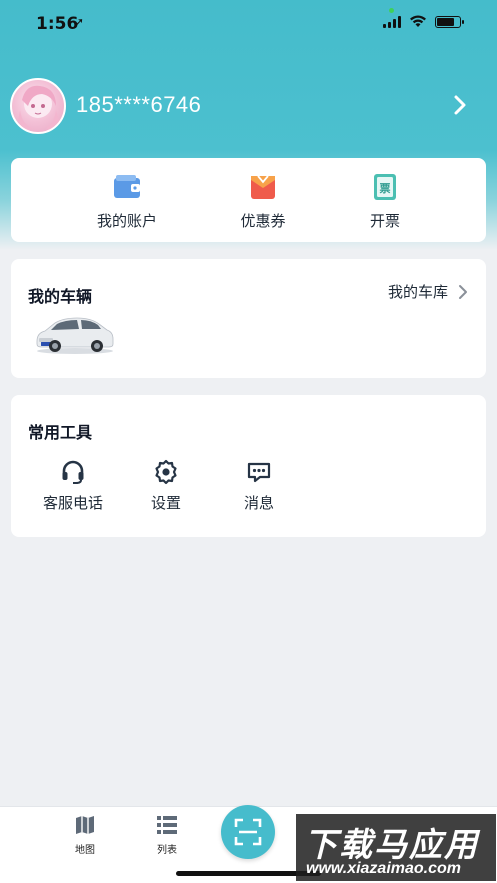 The height and width of the screenshot is (883, 497). I want to click on headset-icon, so click(73, 472).